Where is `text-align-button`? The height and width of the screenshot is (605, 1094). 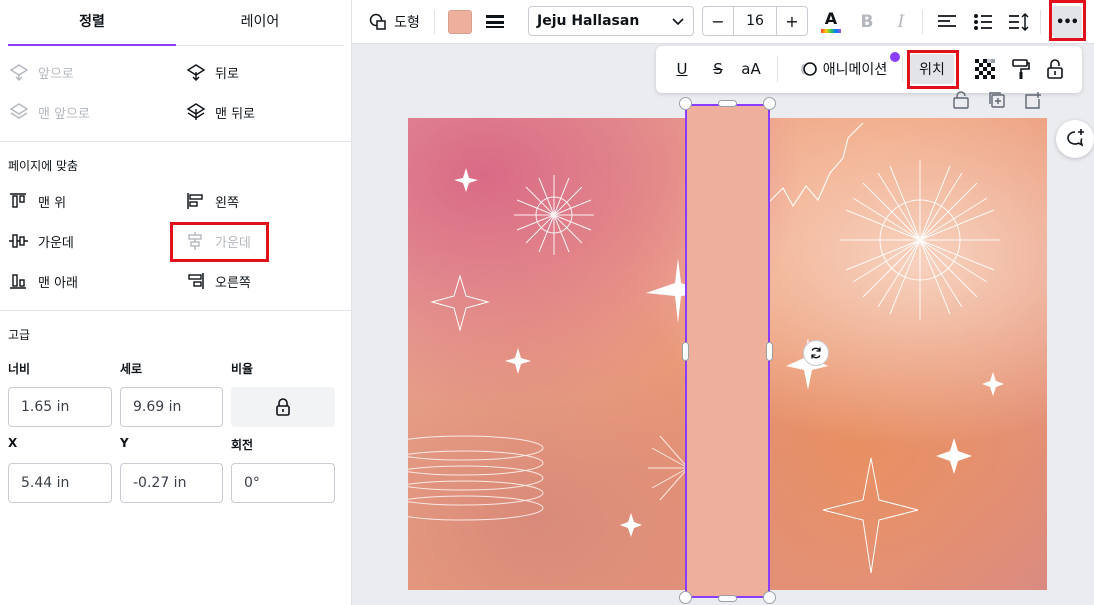 text-align-button is located at coordinates (947, 22).